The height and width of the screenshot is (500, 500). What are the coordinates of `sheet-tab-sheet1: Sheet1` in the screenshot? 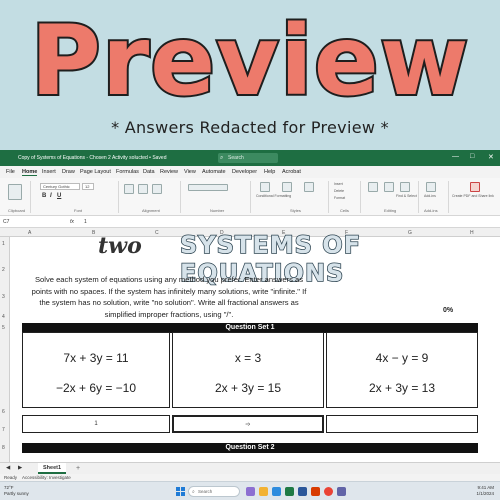 It's located at (52, 468).